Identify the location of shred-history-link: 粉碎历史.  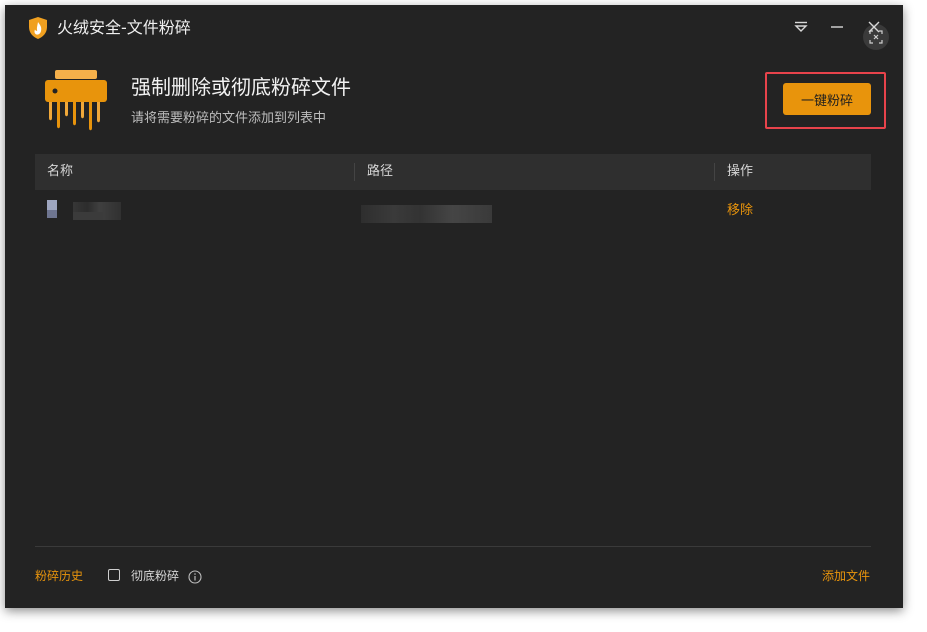
(59, 575).